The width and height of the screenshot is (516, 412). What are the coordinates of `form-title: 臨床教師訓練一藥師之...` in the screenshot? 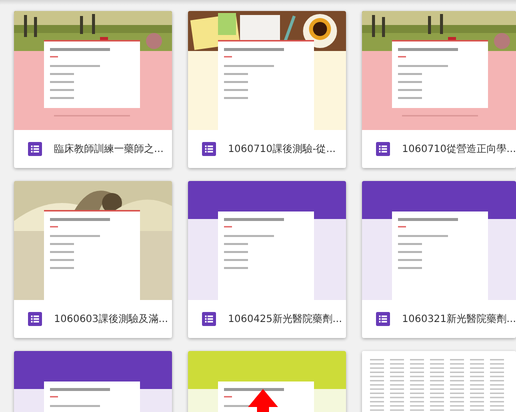 It's located at (109, 149).